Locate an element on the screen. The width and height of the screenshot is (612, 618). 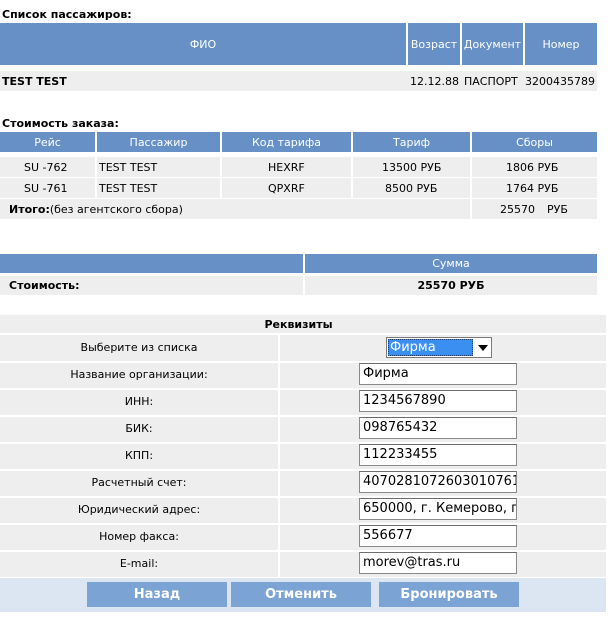
chevron-down-icon is located at coordinates (483, 348).